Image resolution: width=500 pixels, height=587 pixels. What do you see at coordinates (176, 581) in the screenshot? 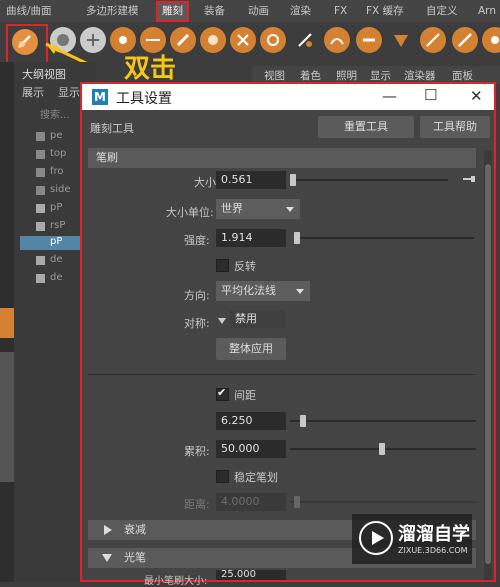
I see `min-brush-size-label: 最小笔刷大小:` at bounding box center [176, 581].